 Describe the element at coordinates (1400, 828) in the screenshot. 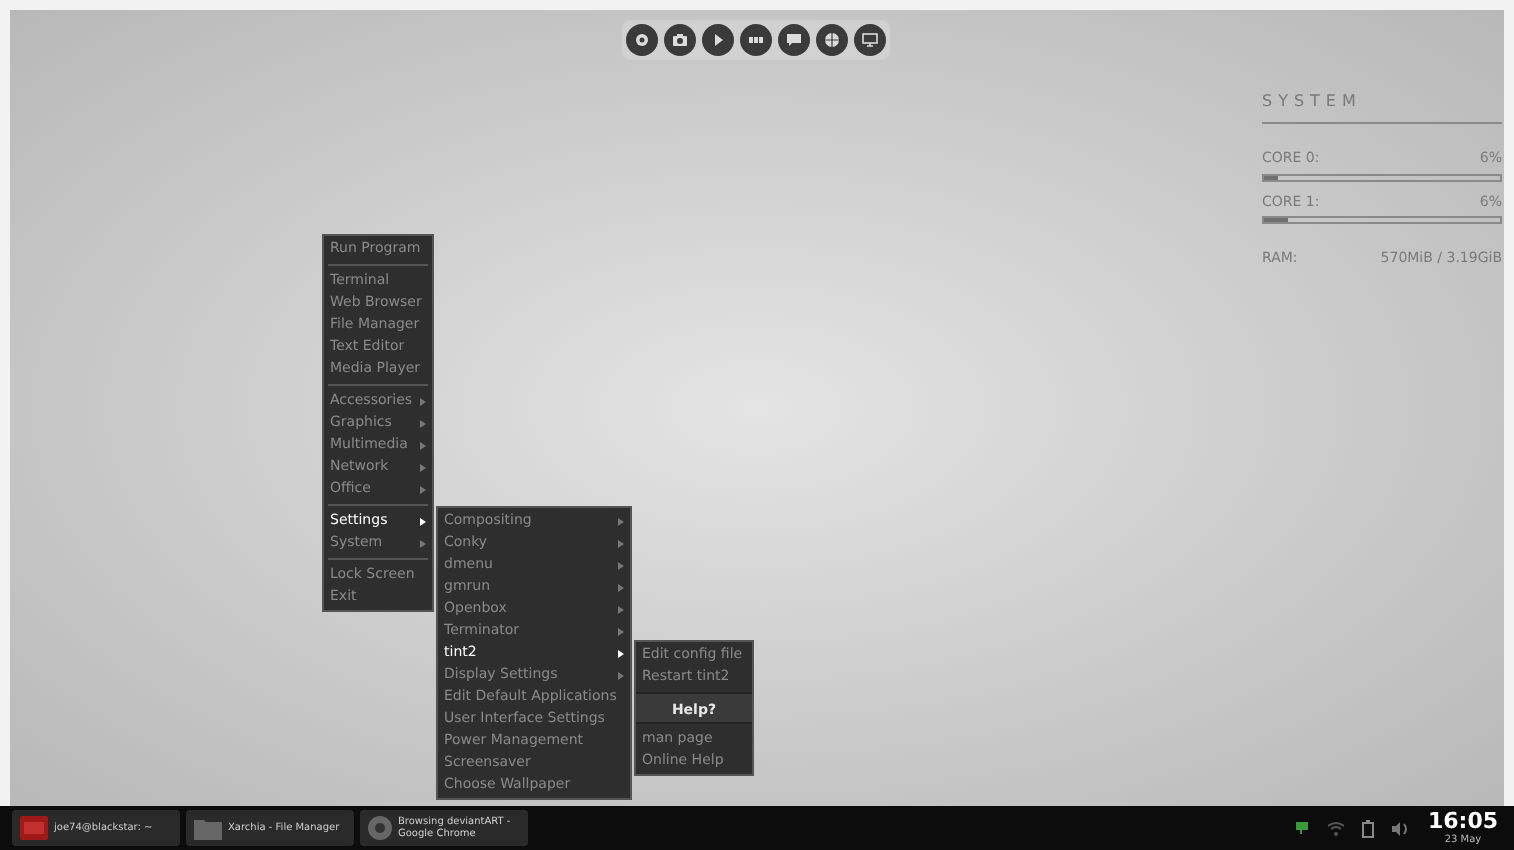

I see `volume-icon` at that location.